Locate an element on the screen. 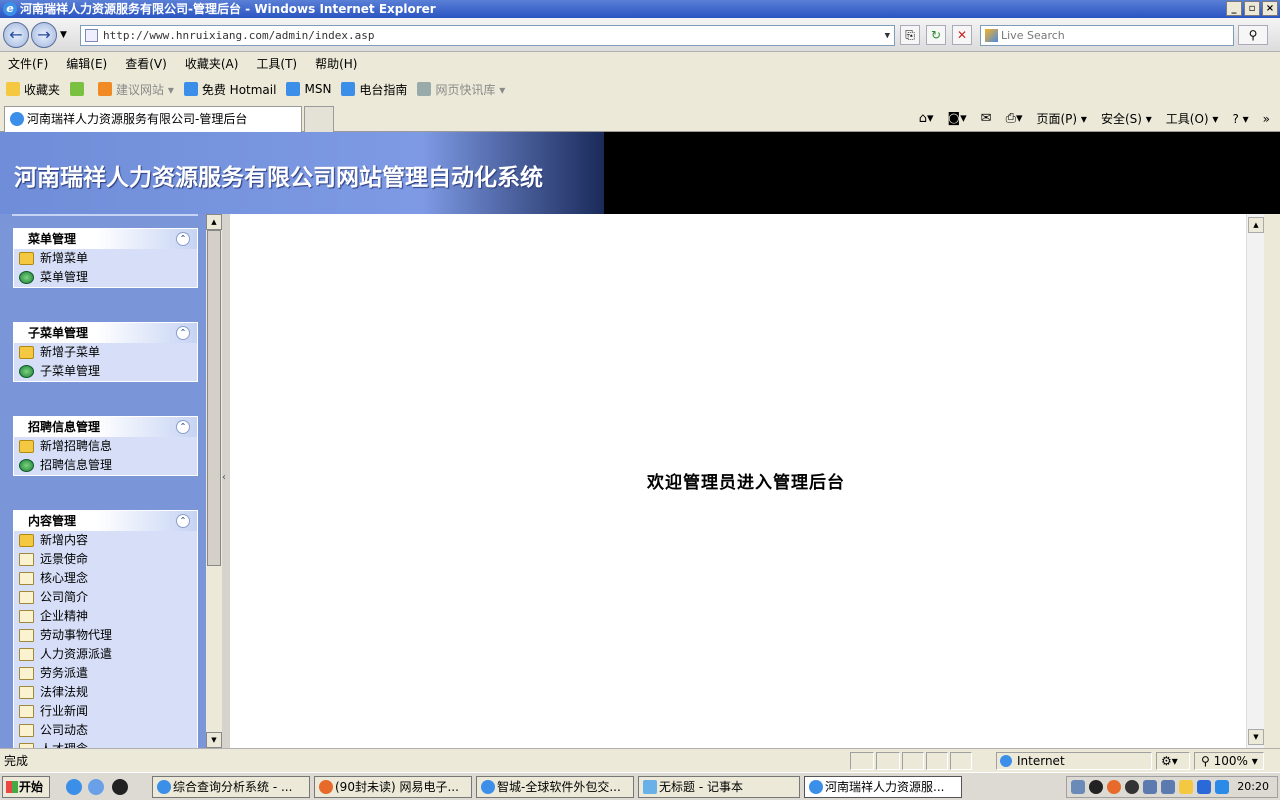 The width and height of the screenshot is (1280, 800). forward-button: → is located at coordinates (44, 35).